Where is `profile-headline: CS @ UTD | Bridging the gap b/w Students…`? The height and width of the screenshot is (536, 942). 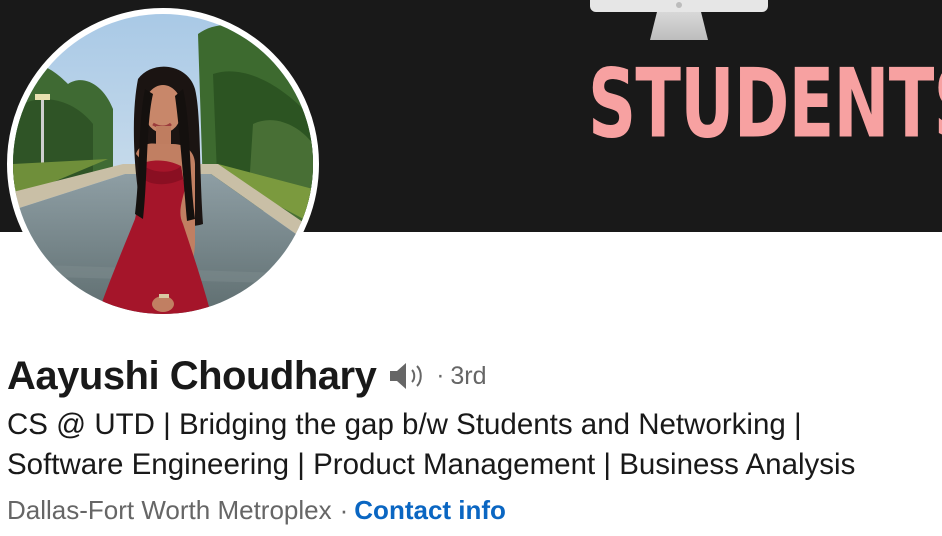
profile-headline: CS @ UTD | Bridging the gap b/w Students… is located at coordinates (473, 445).